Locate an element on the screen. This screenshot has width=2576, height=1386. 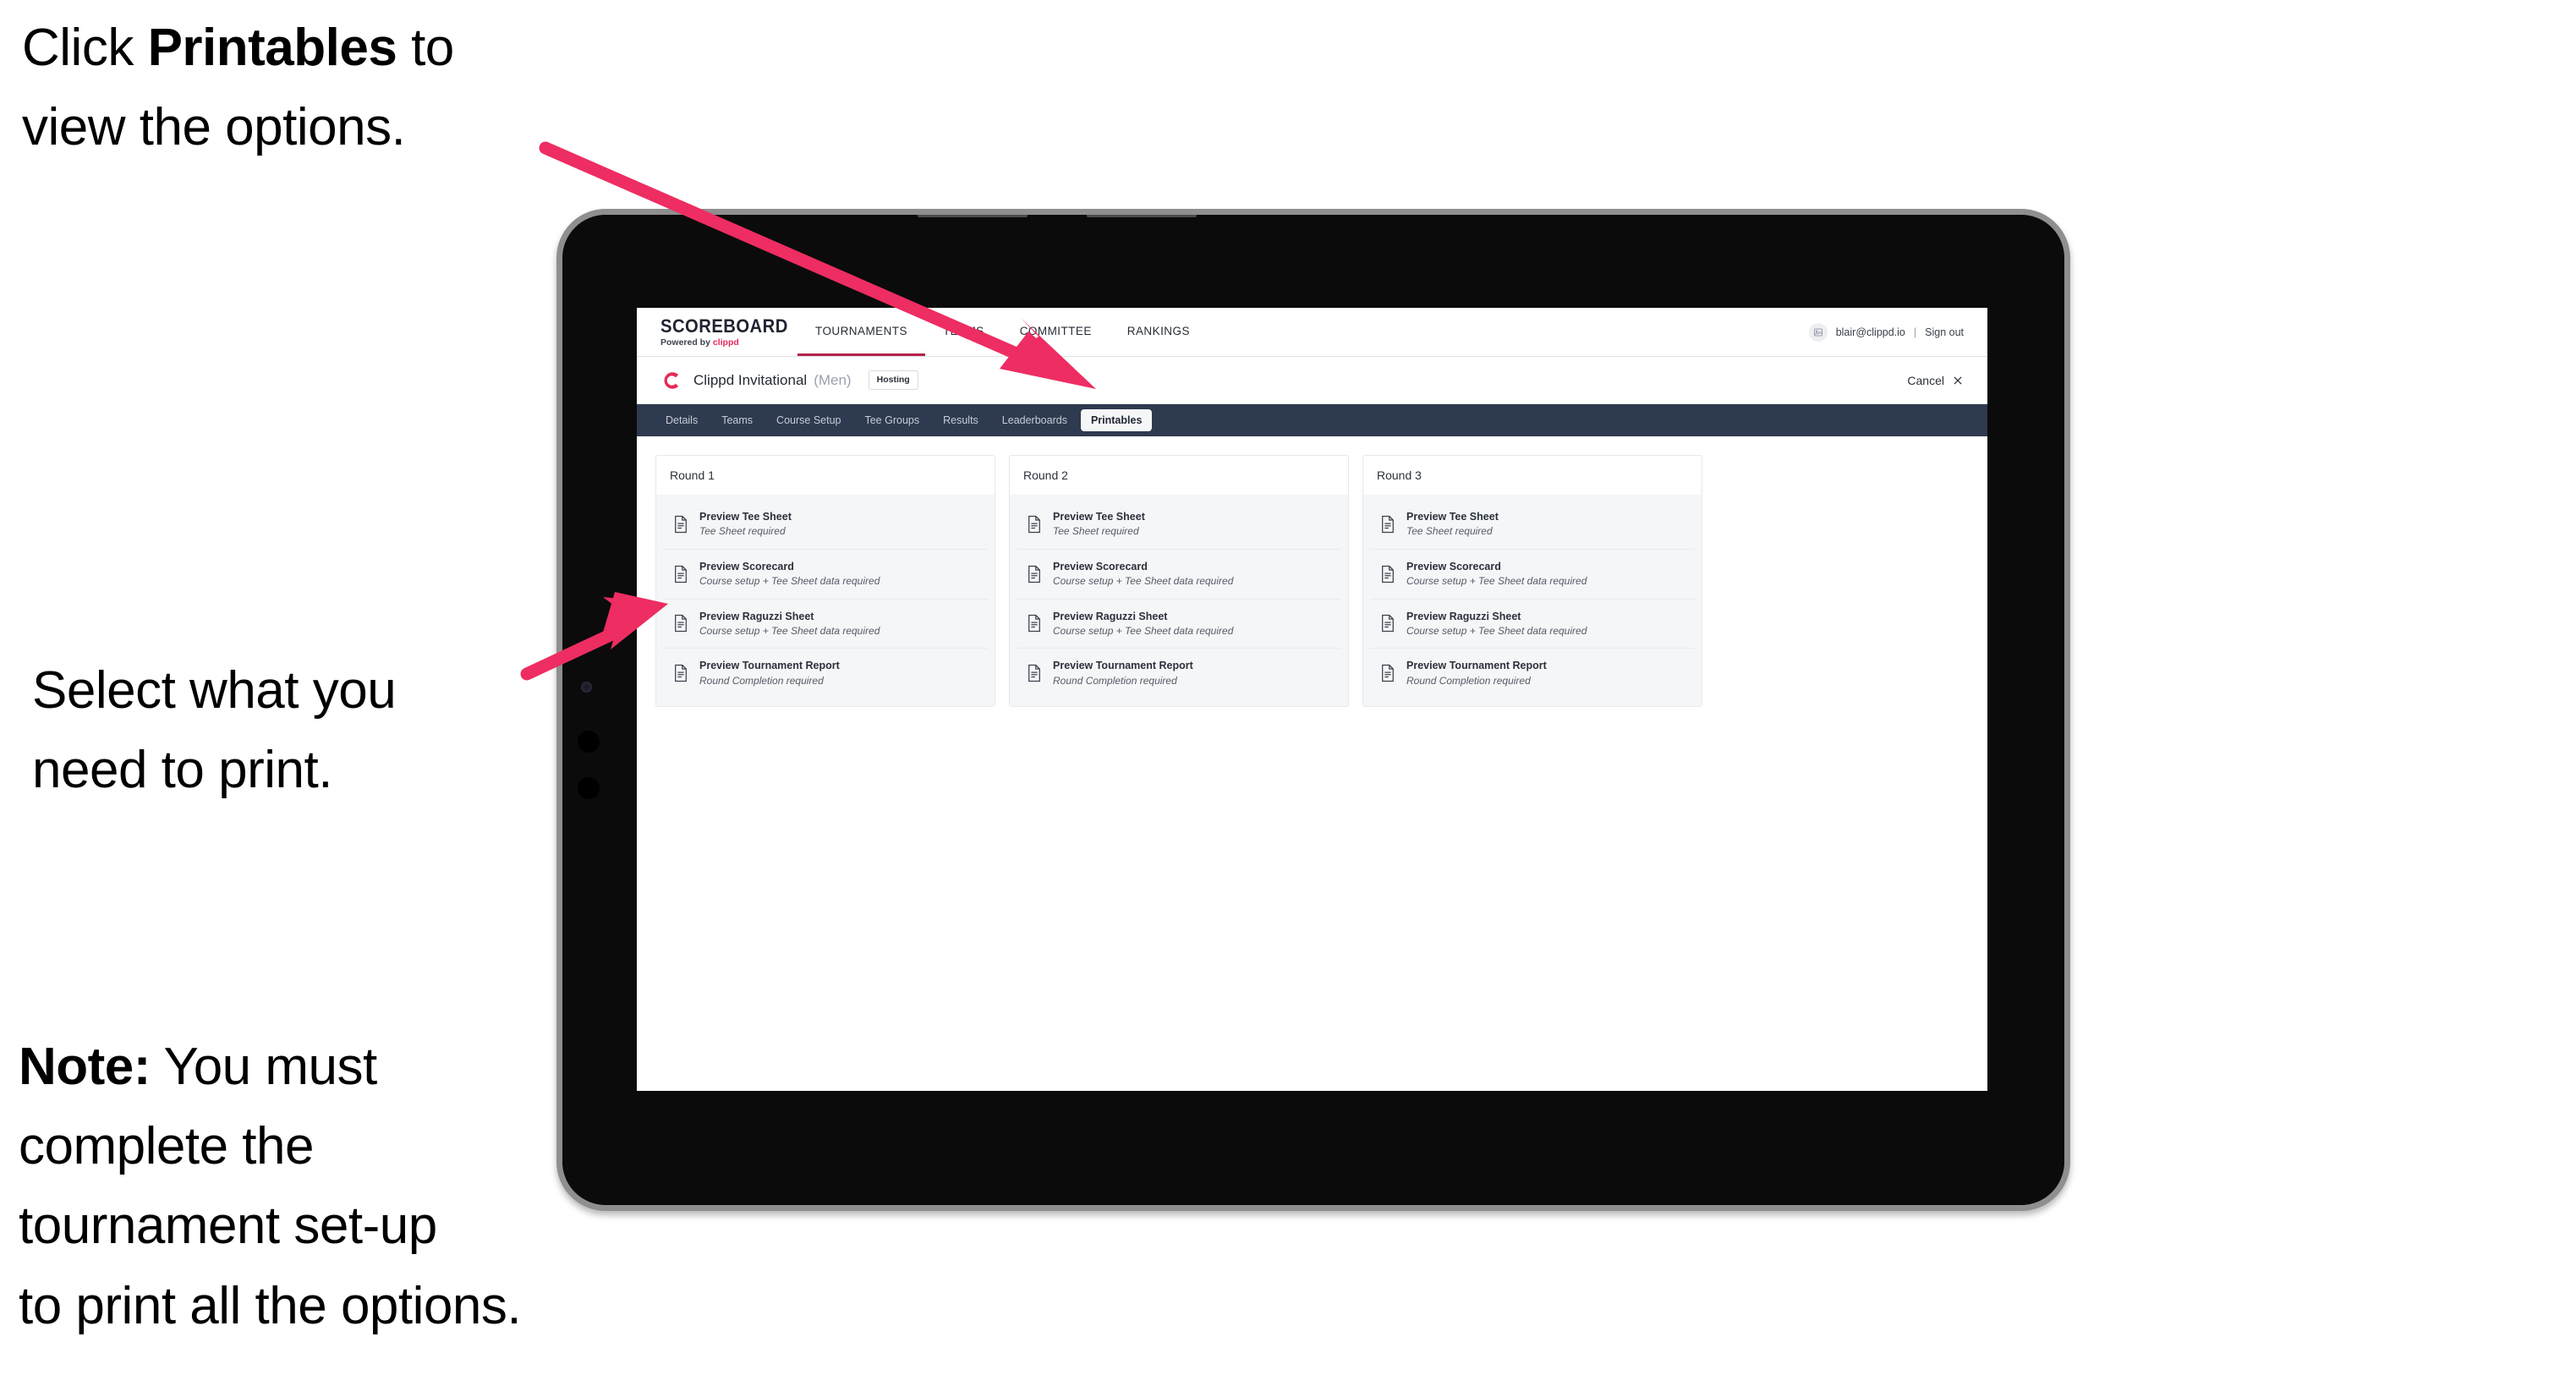
primary-navigation: TOURNAMENTS TEAMS COMMITTEE RANKINGS is located at coordinates (1002, 332).